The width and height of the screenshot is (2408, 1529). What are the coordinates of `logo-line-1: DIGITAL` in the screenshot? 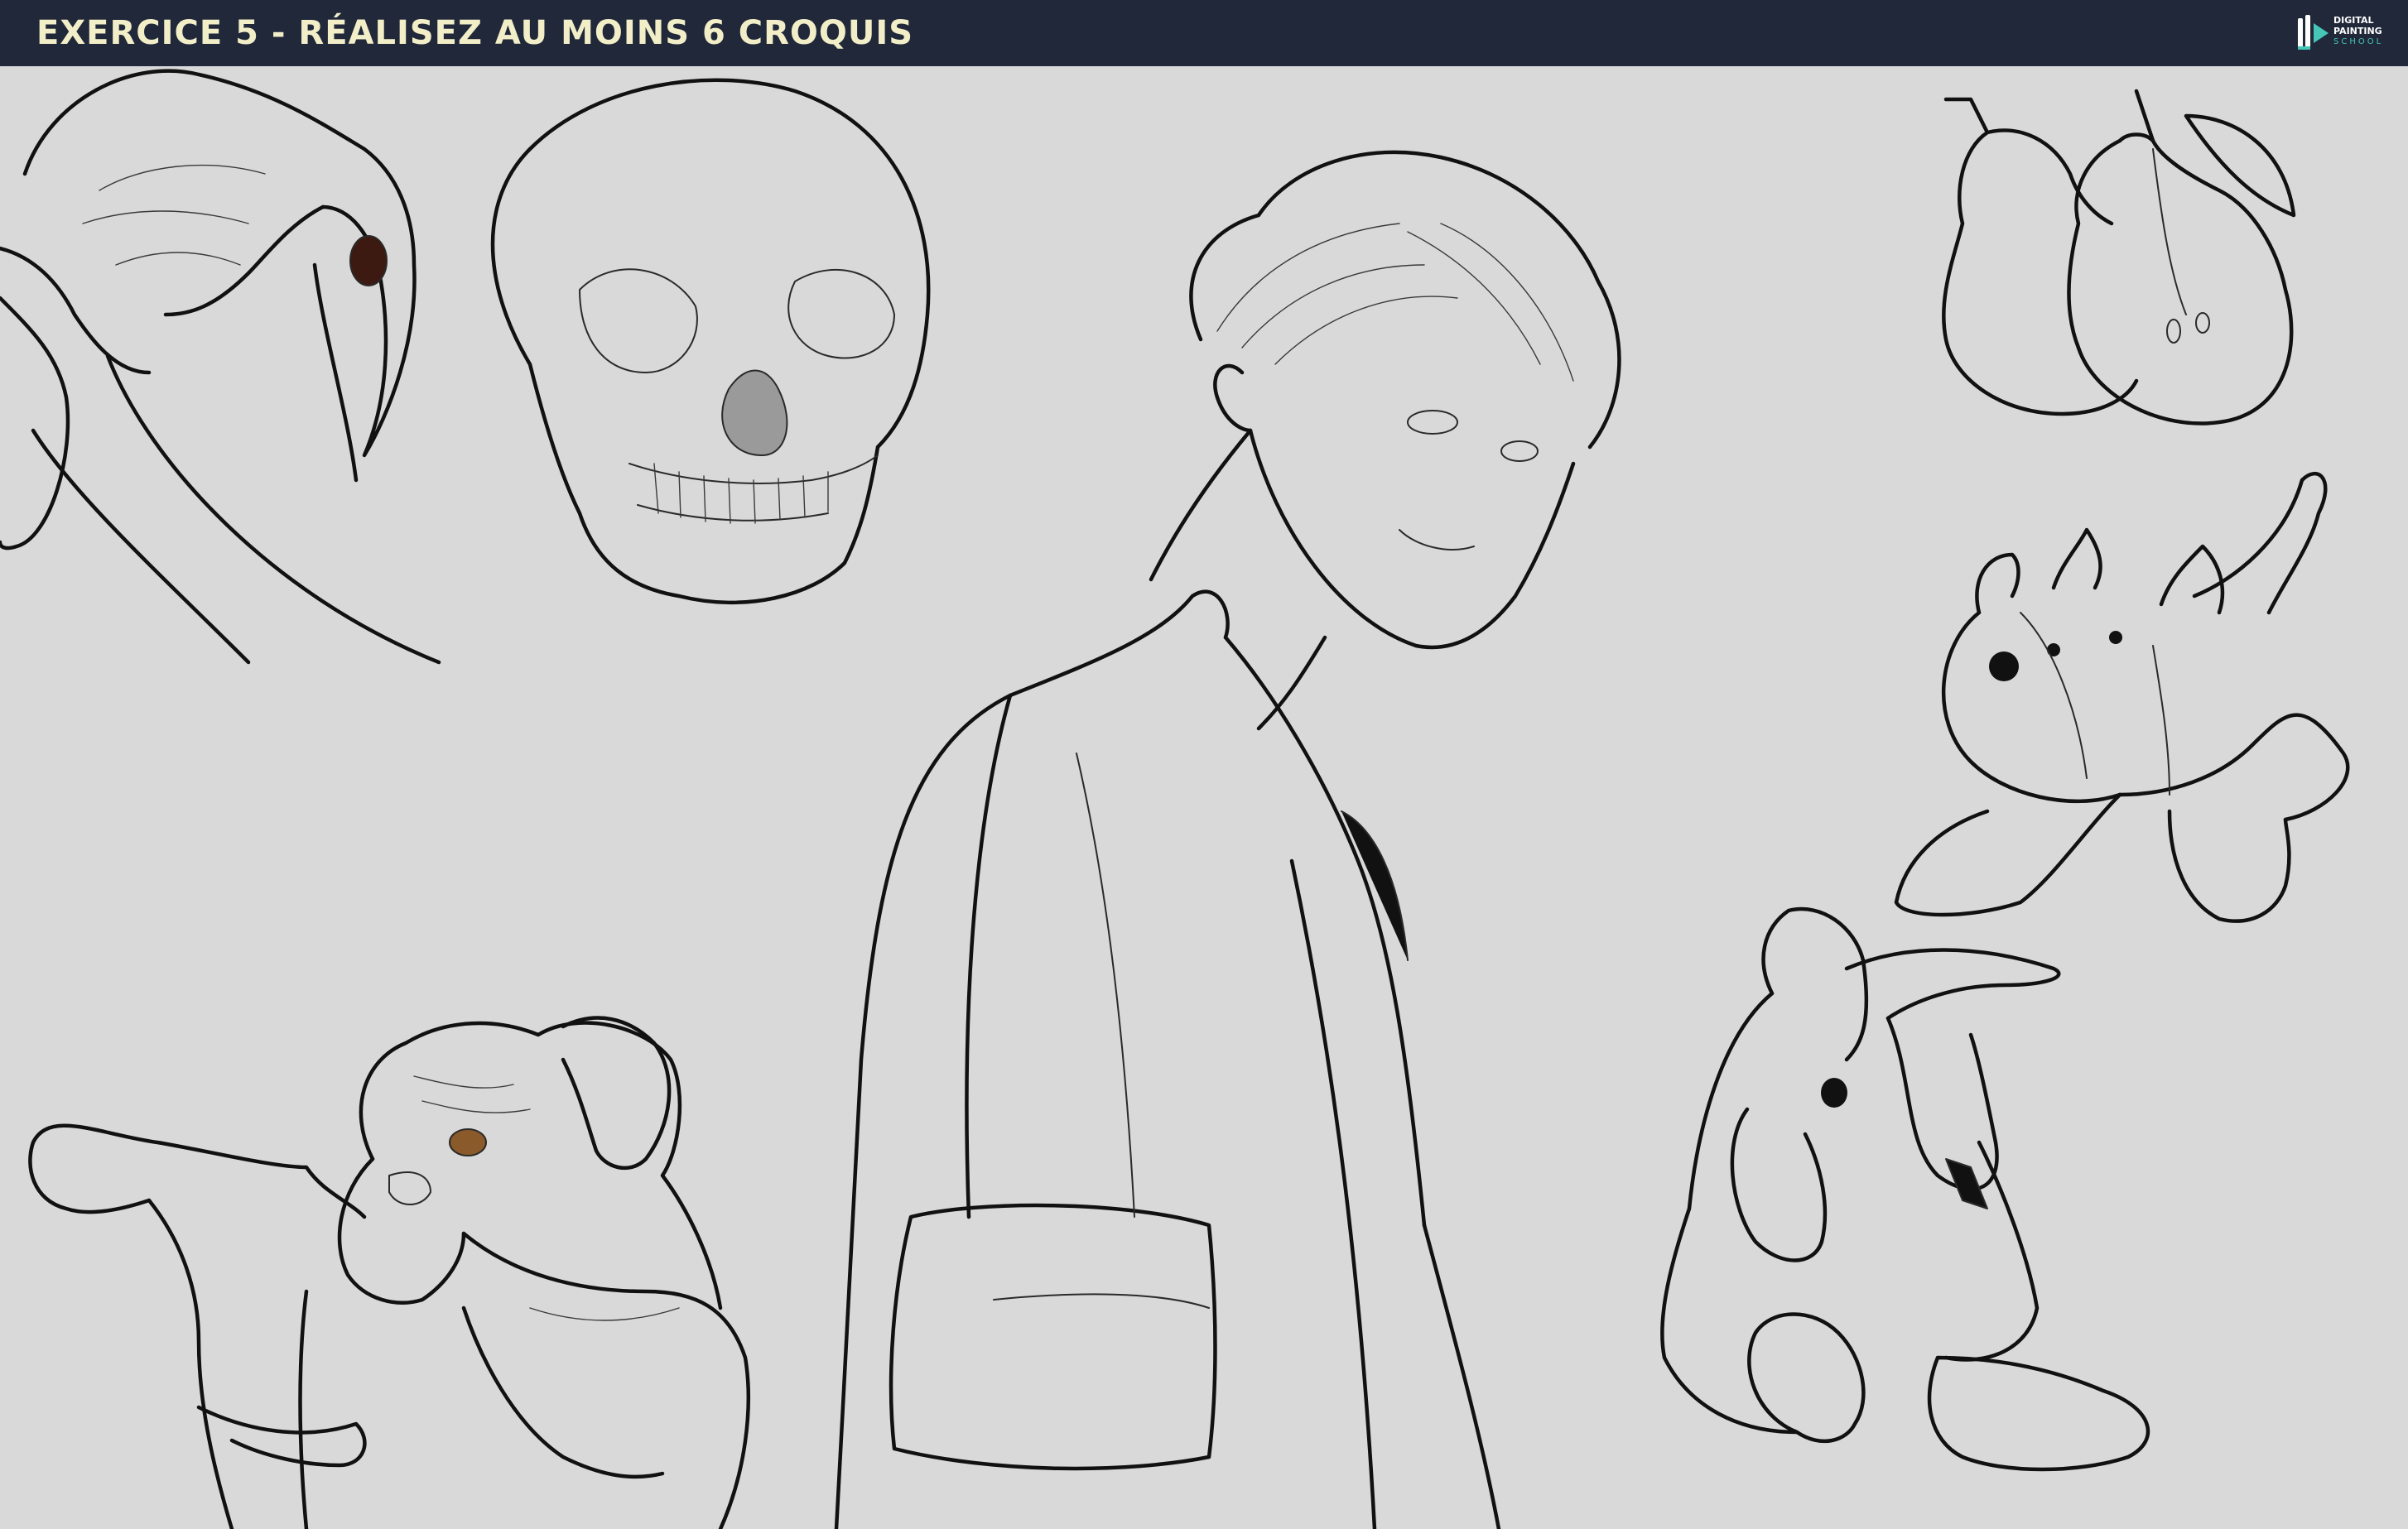 It's located at (2353, 20).